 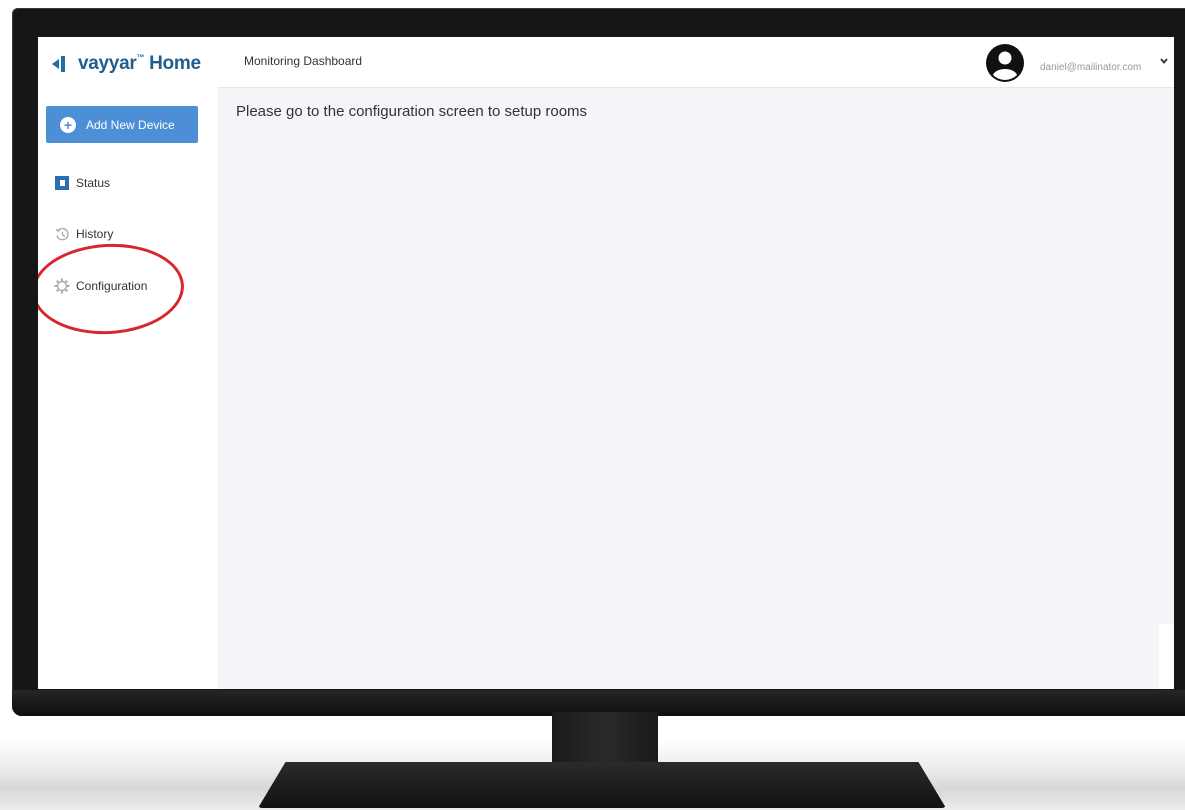 What do you see at coordinates (605, 738) in the screenshot?
I see `monitor-stand-neck` at bounding box center [605, 738].